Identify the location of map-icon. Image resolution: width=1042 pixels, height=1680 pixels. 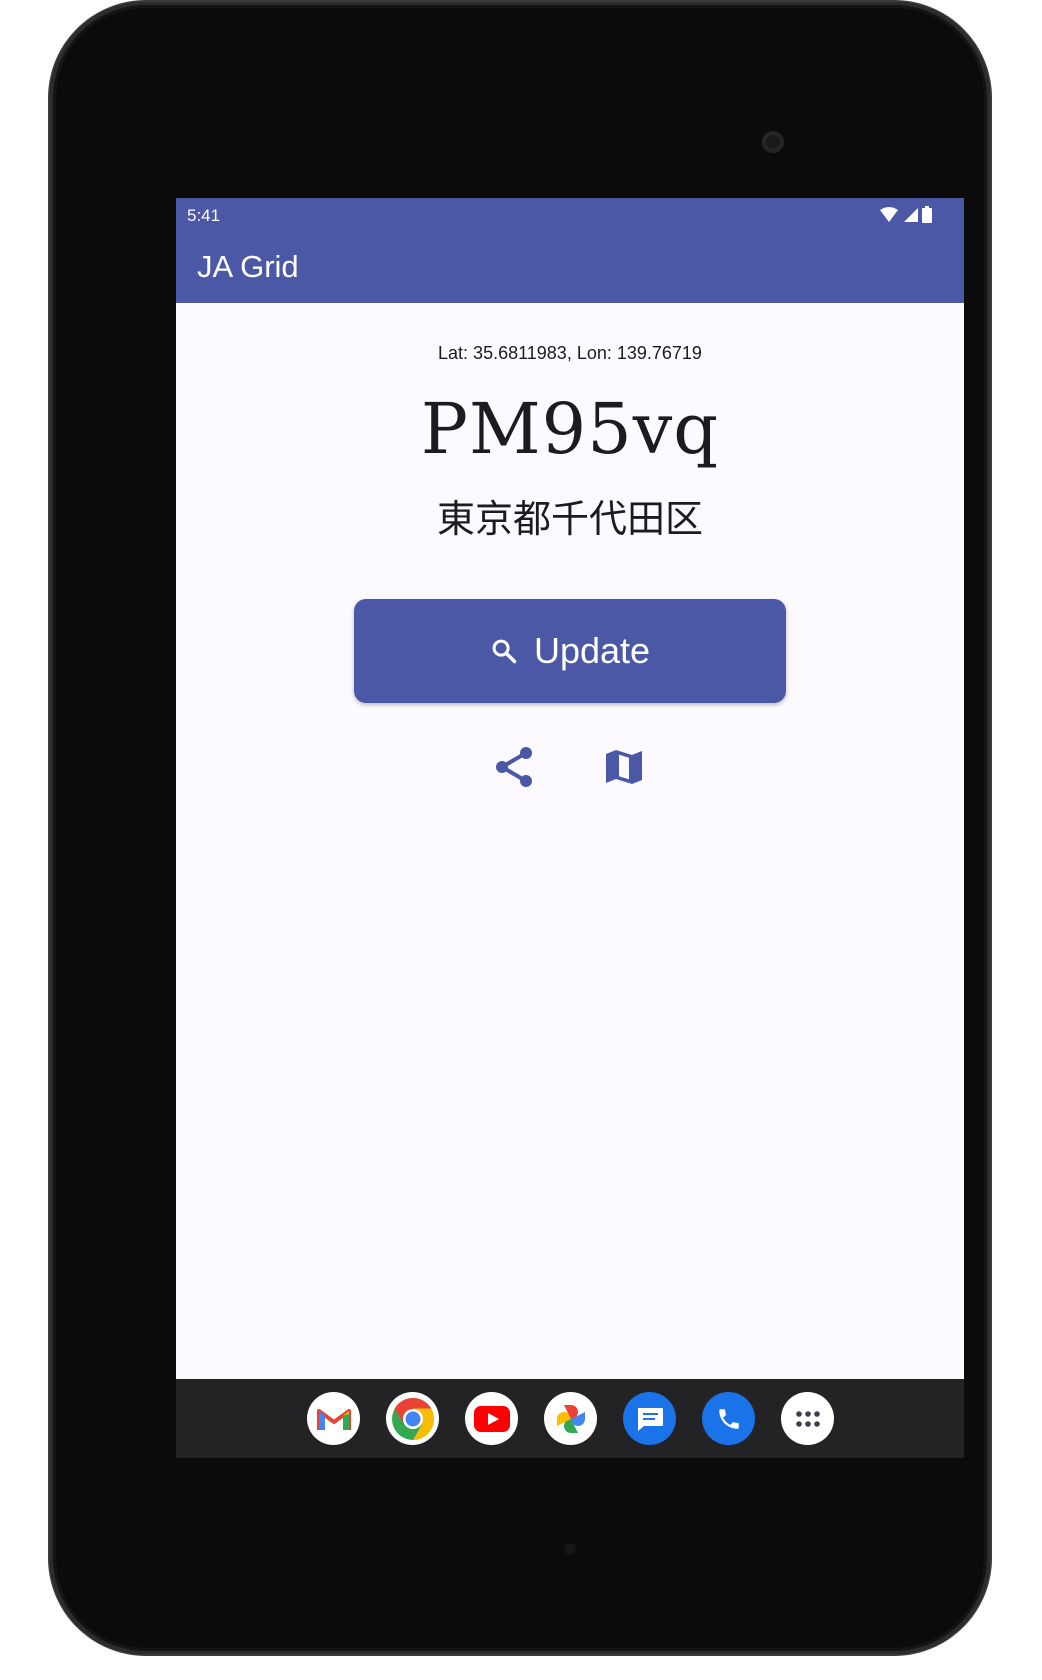
(624, 767).